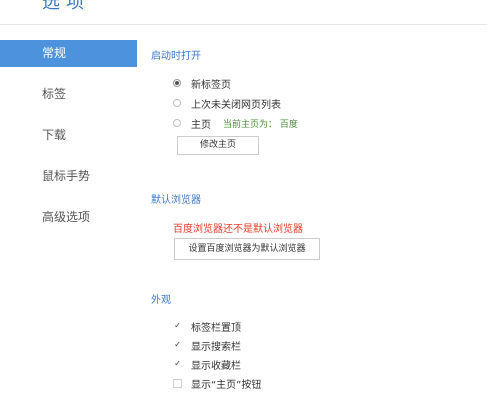  I want to click on radio-last-session, so click(177, 103).